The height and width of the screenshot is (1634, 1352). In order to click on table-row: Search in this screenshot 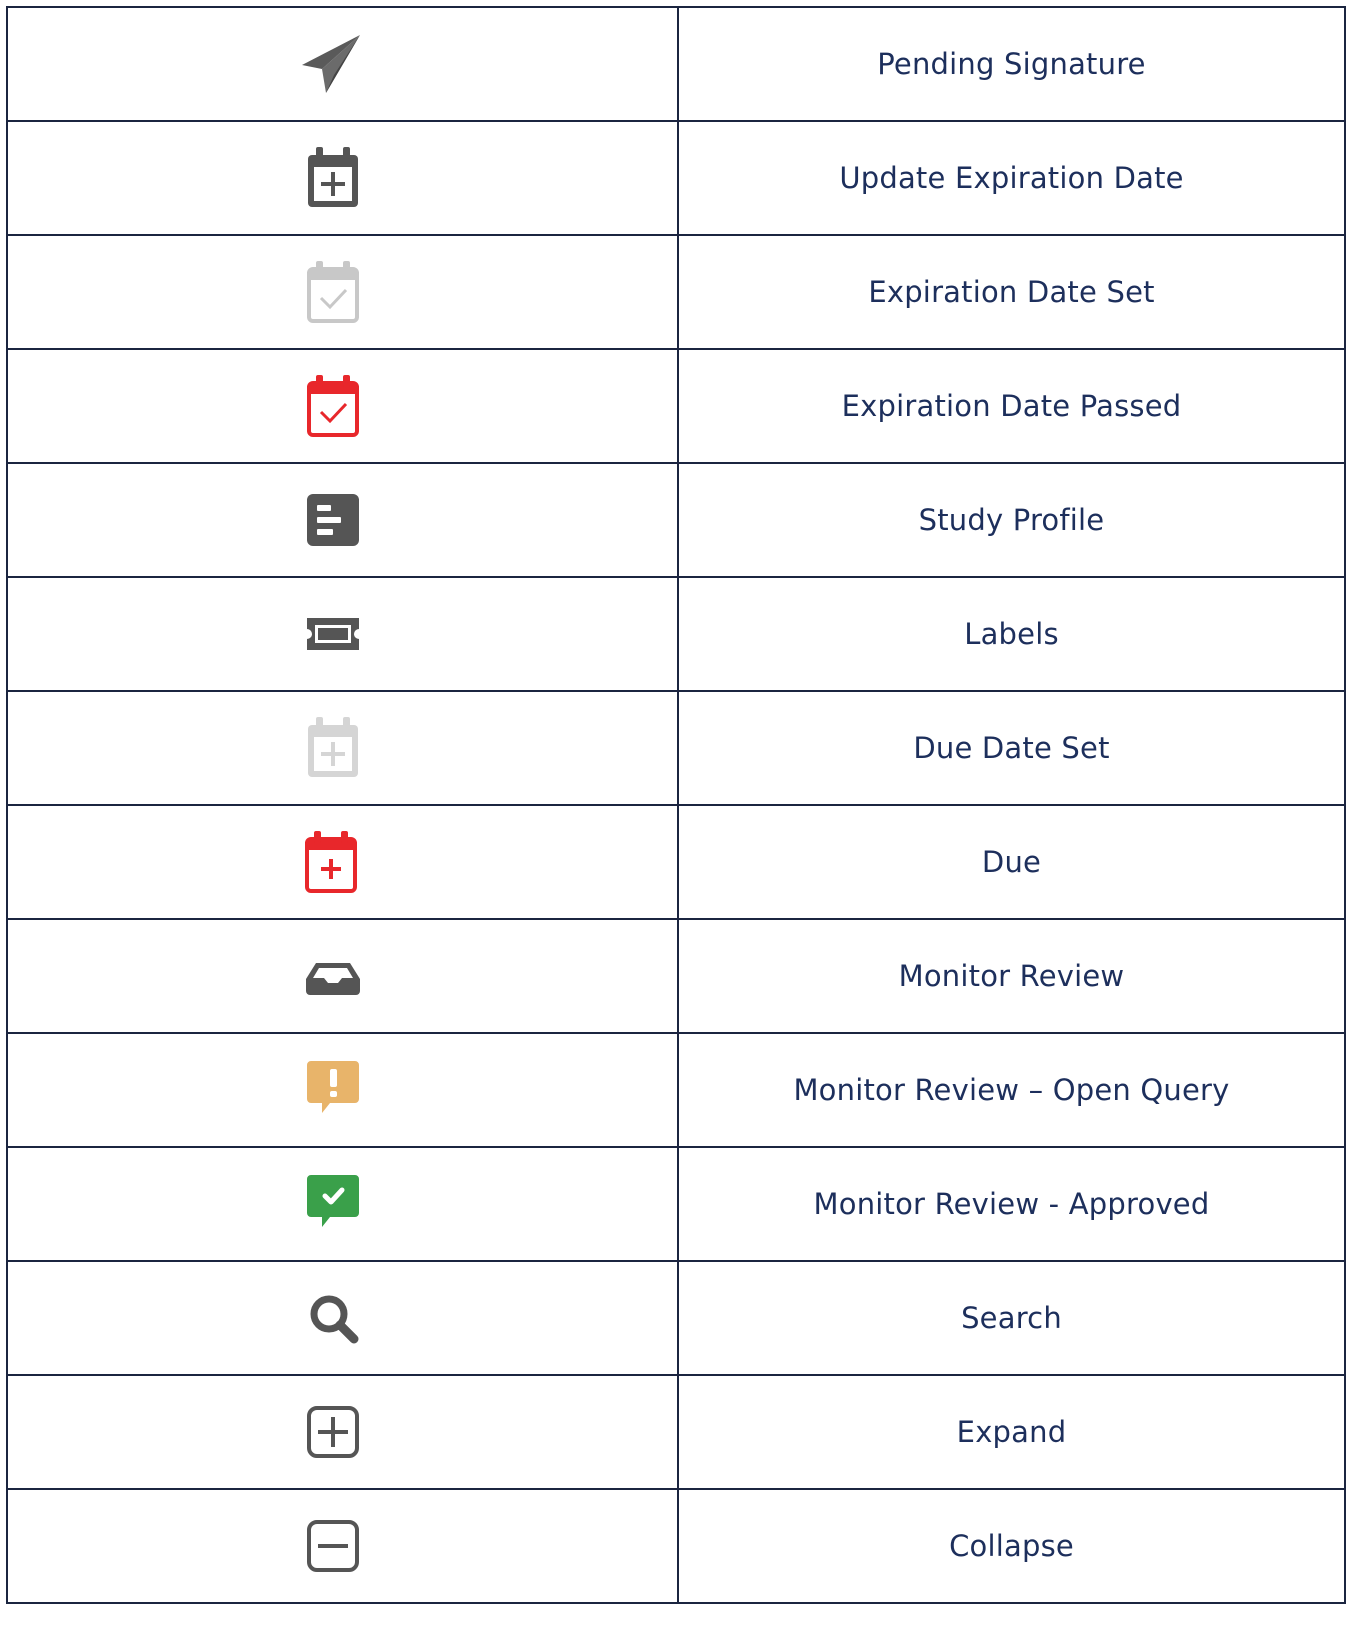, I will do `click(676, 1318)`.